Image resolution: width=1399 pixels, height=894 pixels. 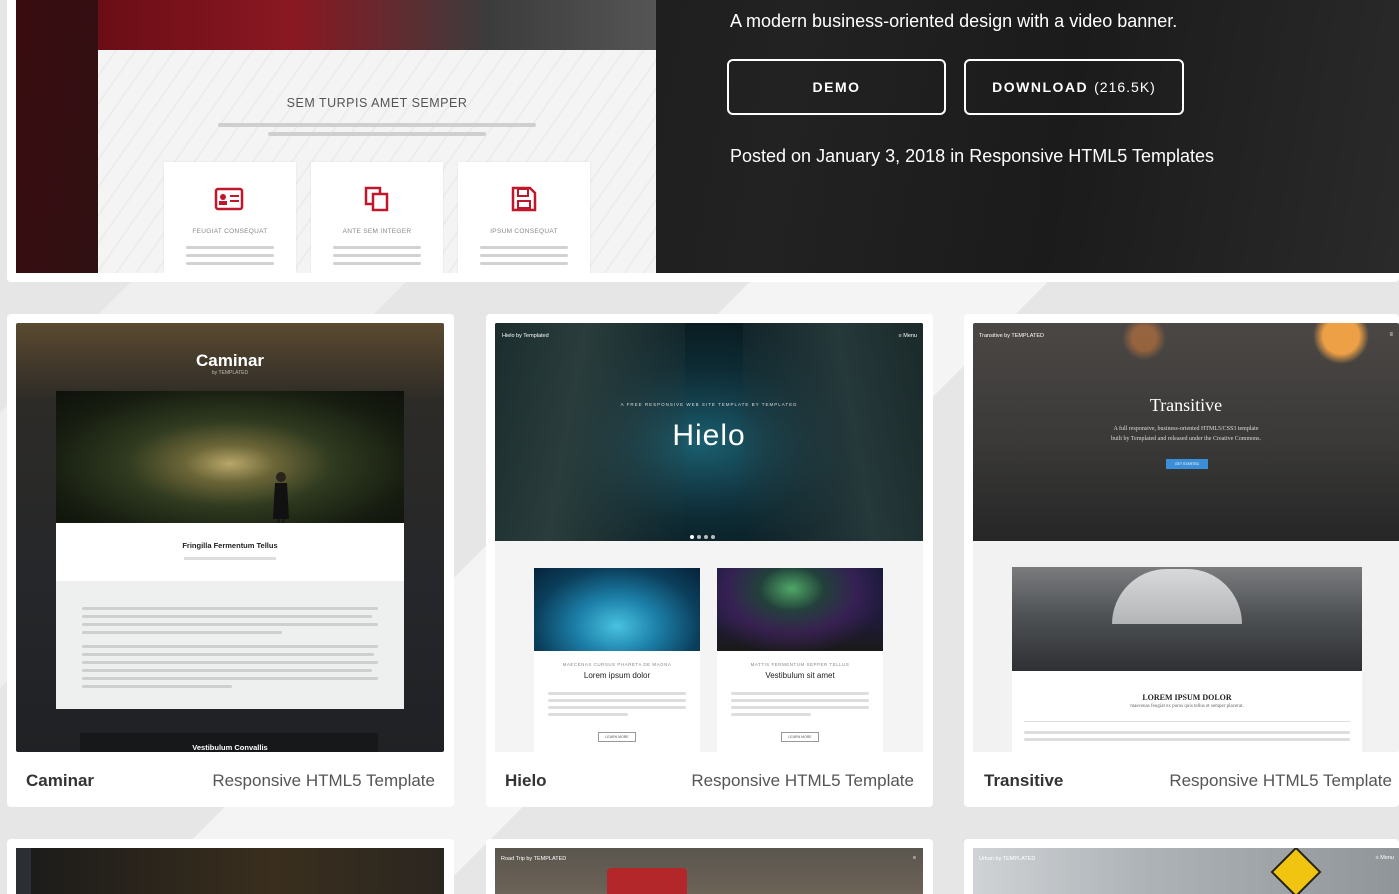 I want to click on id-card-icon, so click(x=229, y=199).